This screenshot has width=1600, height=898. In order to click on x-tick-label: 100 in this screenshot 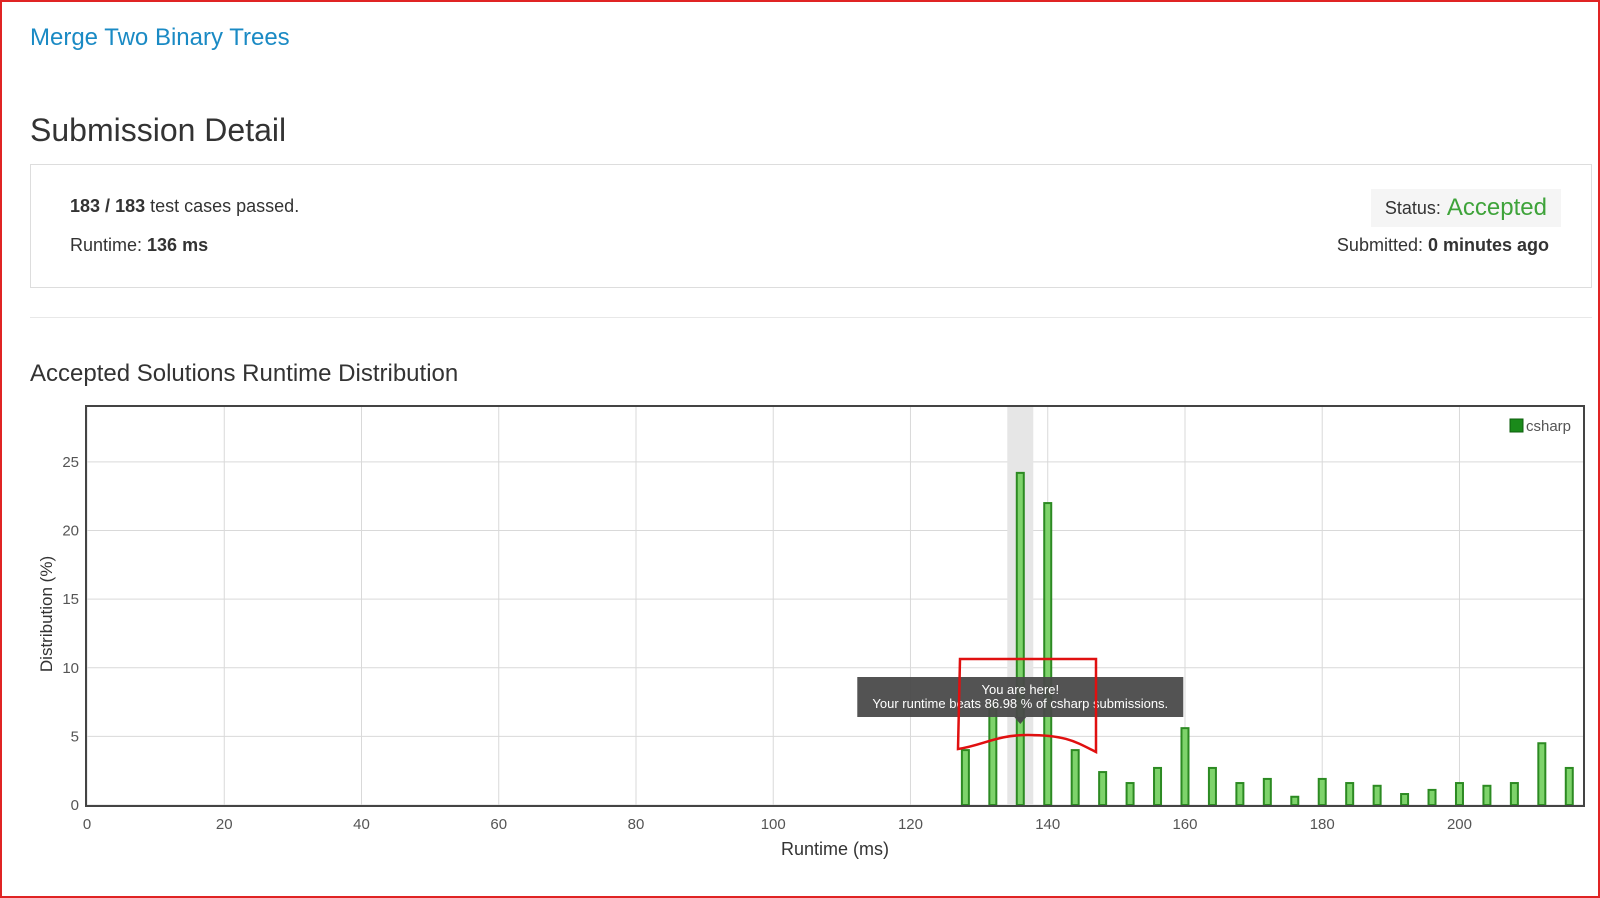, I will do `click(773, 824)`.